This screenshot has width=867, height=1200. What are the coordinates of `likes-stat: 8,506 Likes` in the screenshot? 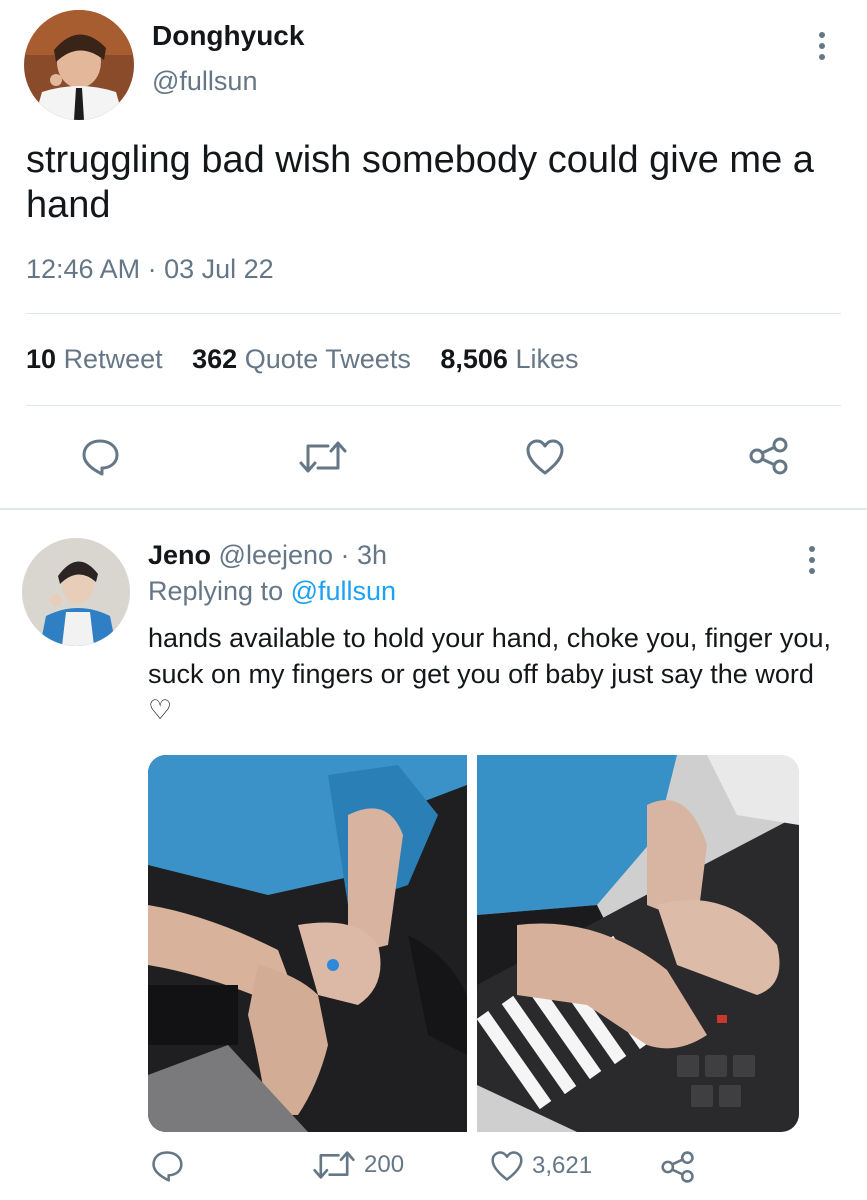 It's located at (509, 359).